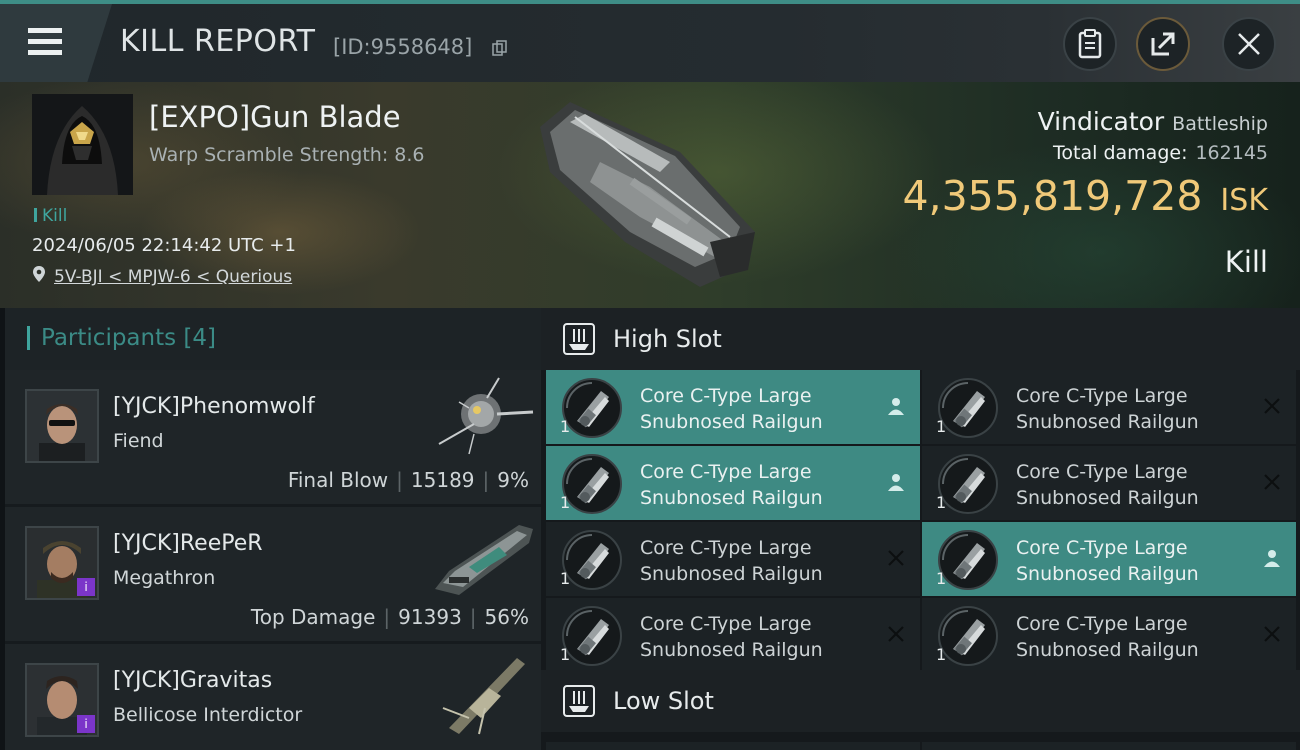 The image size is (1300, 750). I want to click on high-slot-label: High Slot, so click(667, 339).